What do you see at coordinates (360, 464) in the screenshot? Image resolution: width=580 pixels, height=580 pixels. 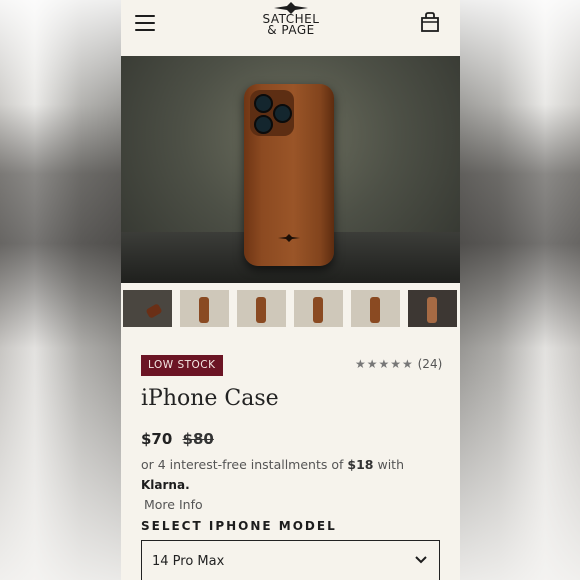 I see `installment-amount: $18` at bounding box center [360, 464].